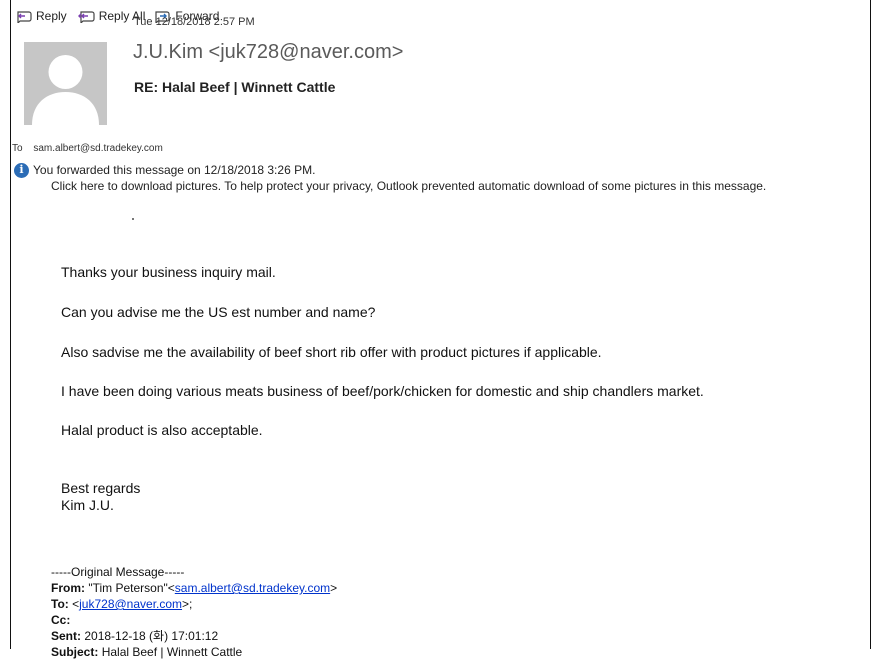 The width and height of the screenshot is (873, 660). I want to click on to-end: >;, so click(187, 604).